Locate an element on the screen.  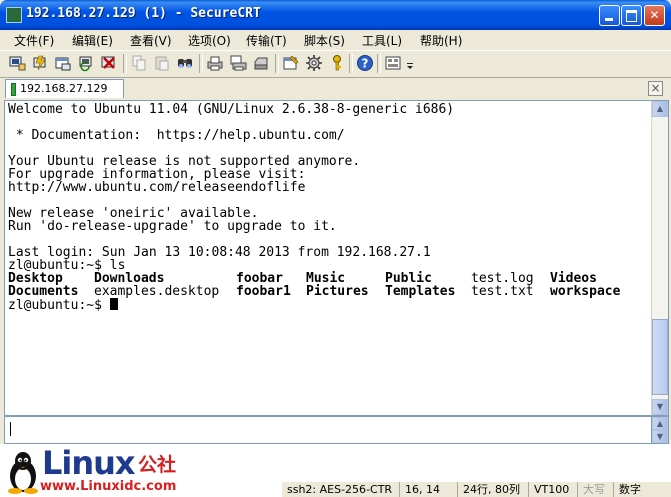
watermark-brand: Linux is located at coordinates (89, 463).